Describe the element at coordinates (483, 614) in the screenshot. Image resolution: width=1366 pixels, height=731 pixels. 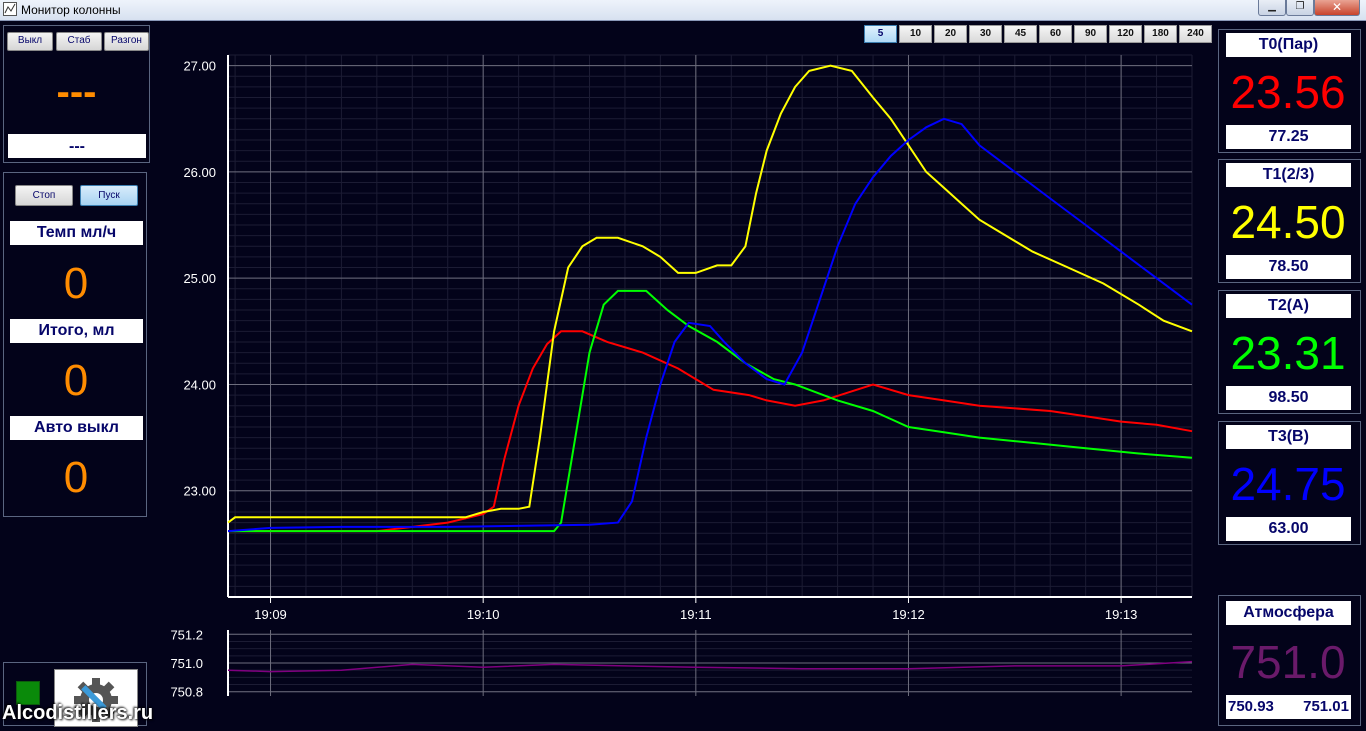
I see `x-tick-label: 19:10` at that location.